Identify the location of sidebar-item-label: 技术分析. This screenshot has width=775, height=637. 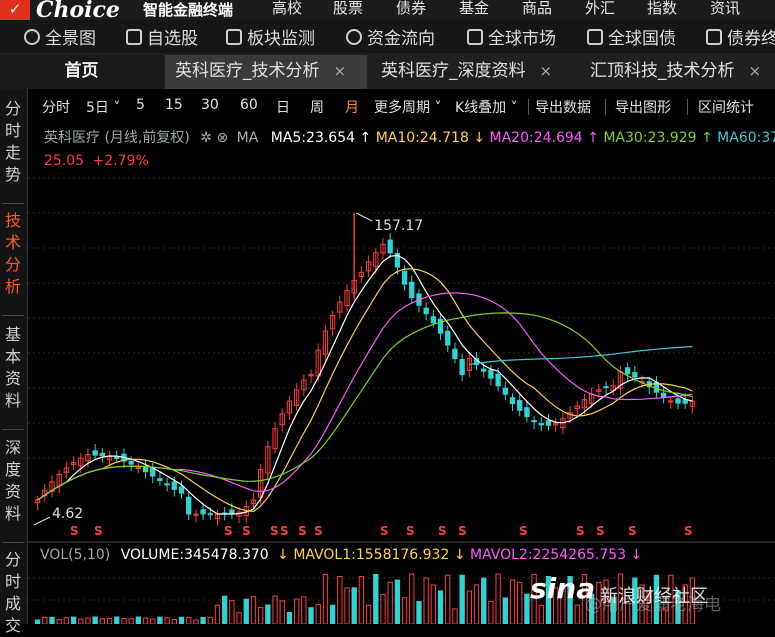
(12, 253).